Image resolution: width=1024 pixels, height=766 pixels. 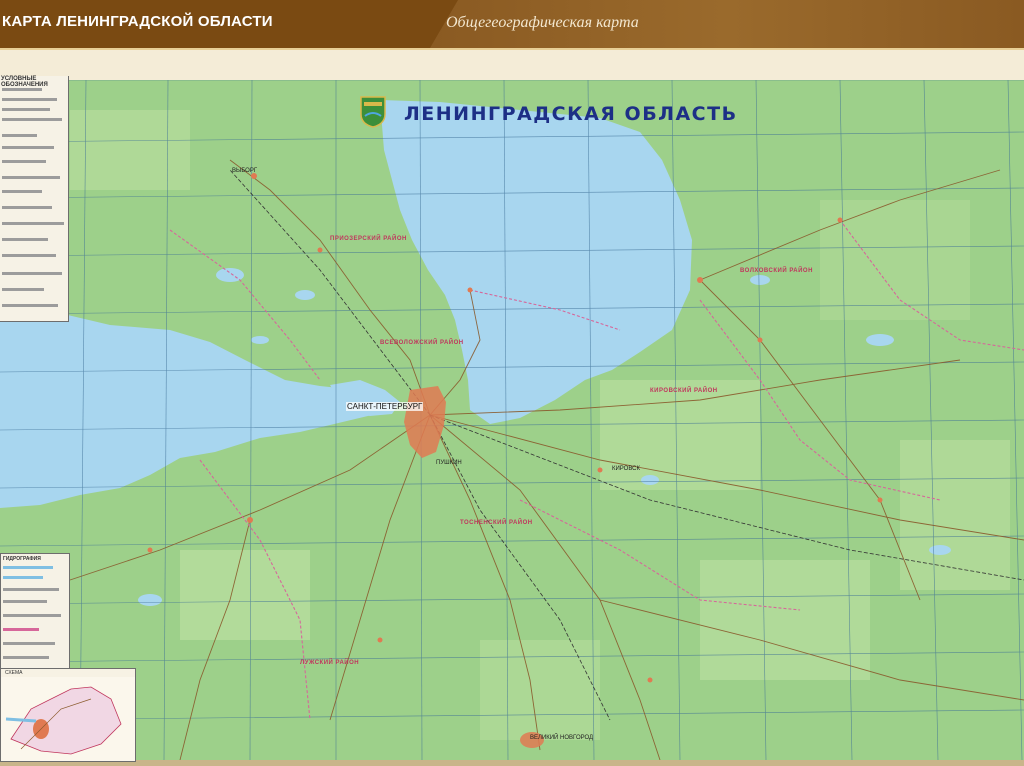 I want to click on district-label: ВСЕВОЛОЖСКИЙ РАЙОН, so click(x=422, y=343).